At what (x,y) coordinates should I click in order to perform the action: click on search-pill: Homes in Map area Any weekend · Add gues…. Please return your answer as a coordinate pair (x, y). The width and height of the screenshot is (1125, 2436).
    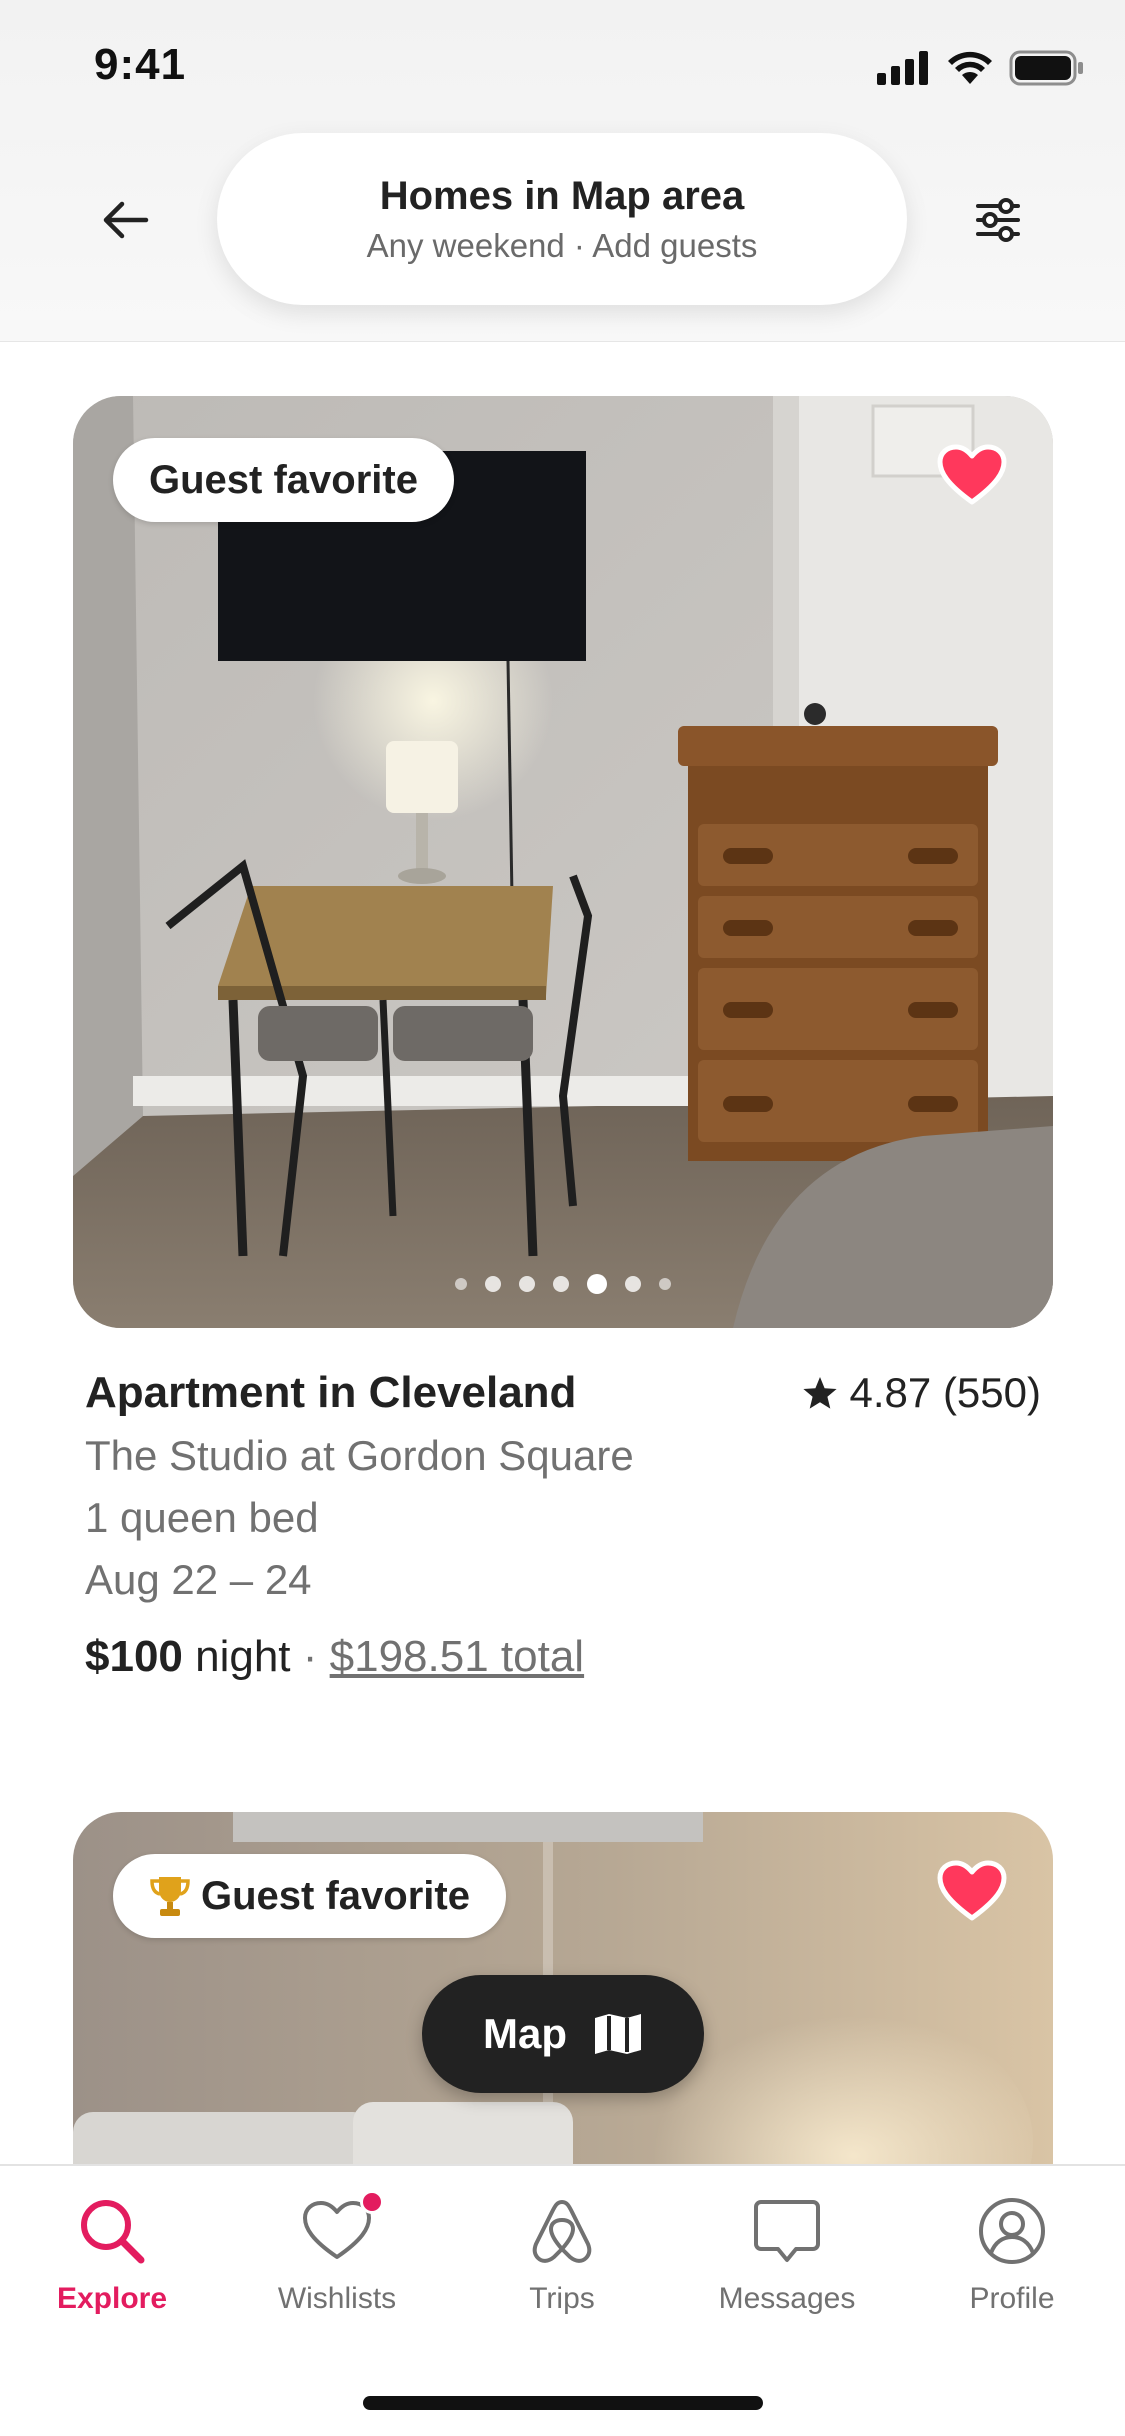
    Looking at the image, I should click on (562, 219).